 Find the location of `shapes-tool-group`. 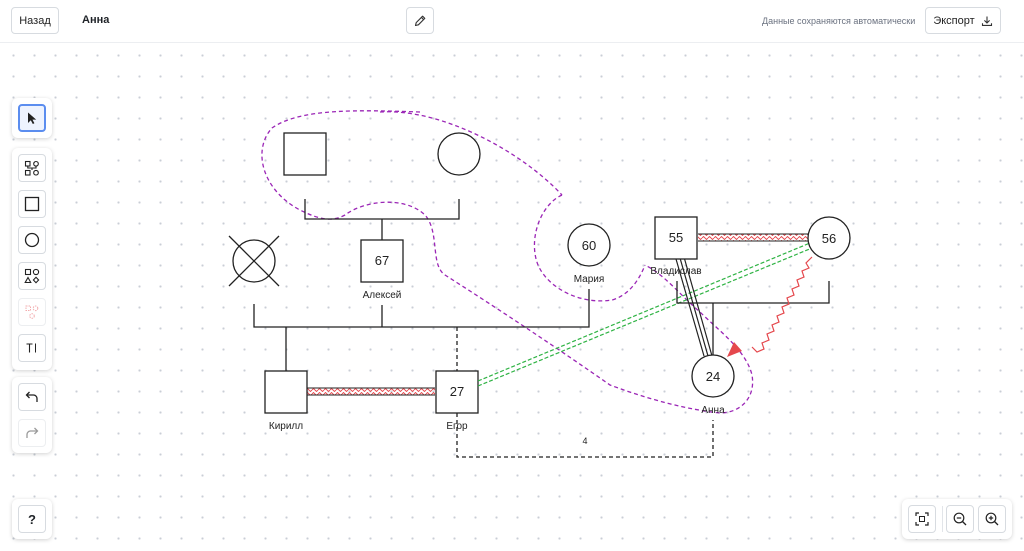

shapes-tool-group is located at coordinates (32, 259).